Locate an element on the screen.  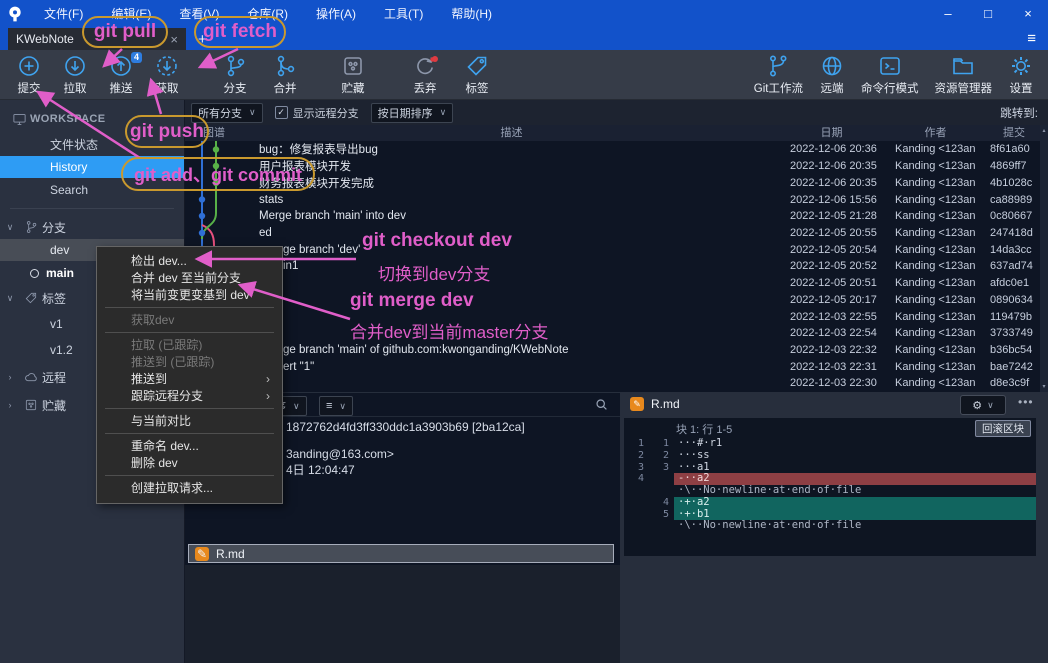
history-scrollbar: ▴ ▾ is located at coordinates (1044, 258).